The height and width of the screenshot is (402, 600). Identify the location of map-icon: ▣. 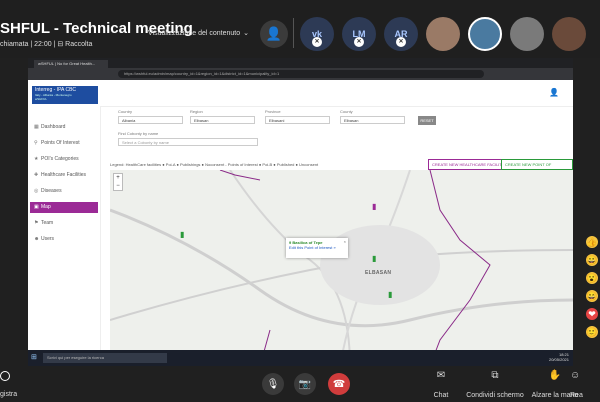
(36, 207).